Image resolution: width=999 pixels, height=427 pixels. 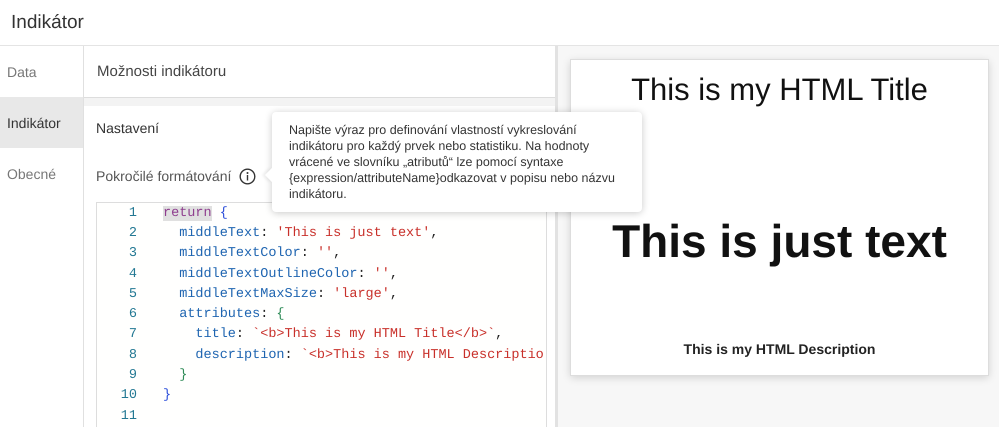 What do you see at coordinates (133, 376) in the screenshot?
I see `line-number: 9` at bounding box center [133, 376].